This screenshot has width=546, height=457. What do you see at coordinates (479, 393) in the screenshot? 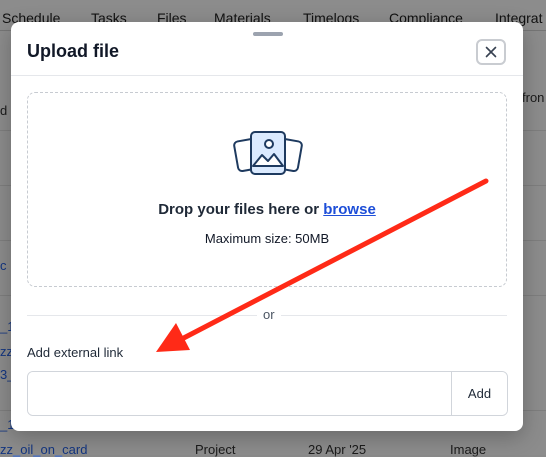
I see `add-link-button: Add` at bounding box center [479, 393].